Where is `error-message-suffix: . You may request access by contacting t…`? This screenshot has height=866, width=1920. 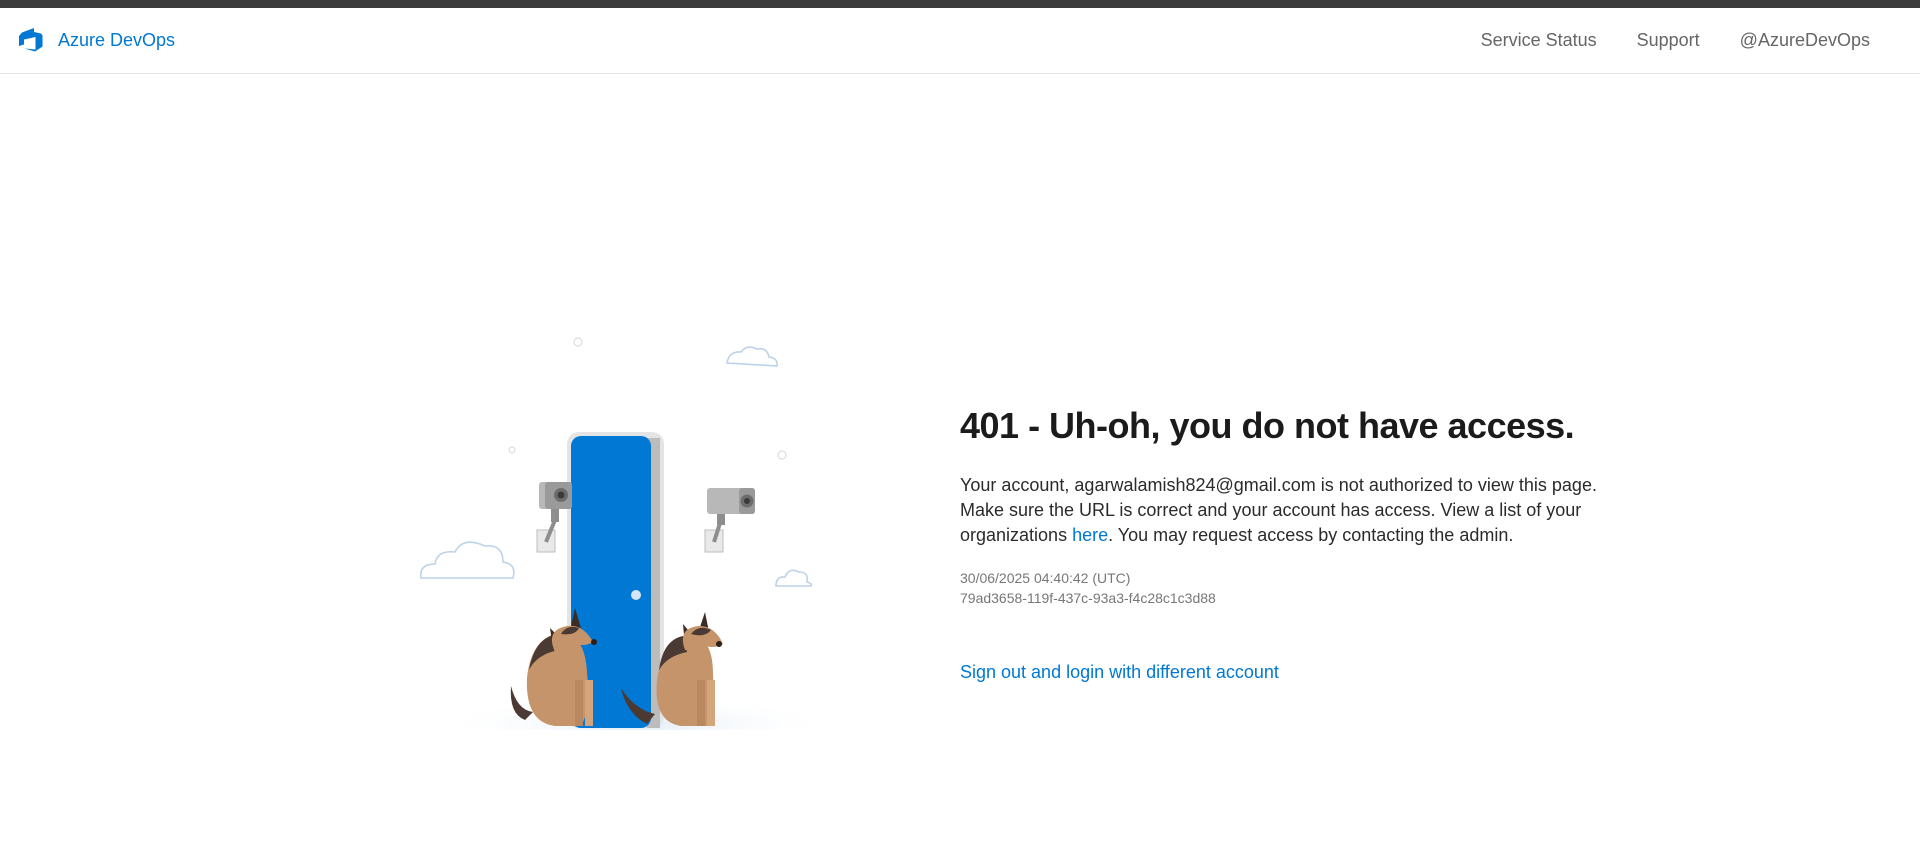
error-message-suffix: . You may request access by contacting t… is located at coordinates (1311, 535).